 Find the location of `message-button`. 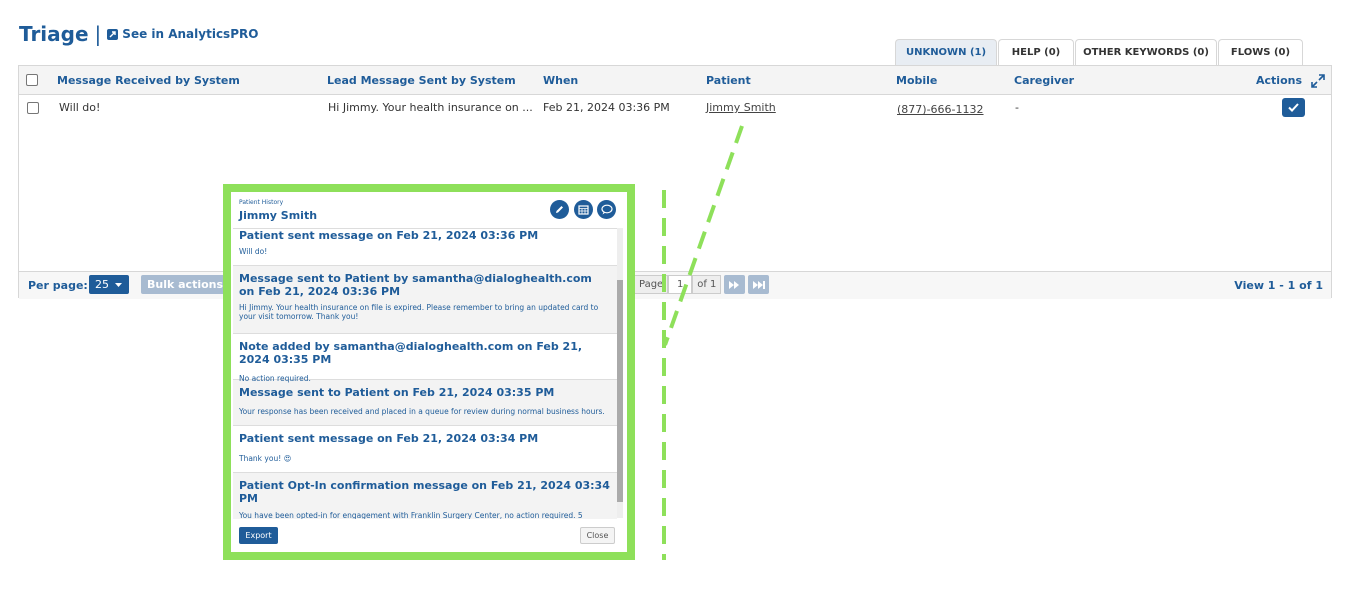

message-button is located at coordinates (606, 209).